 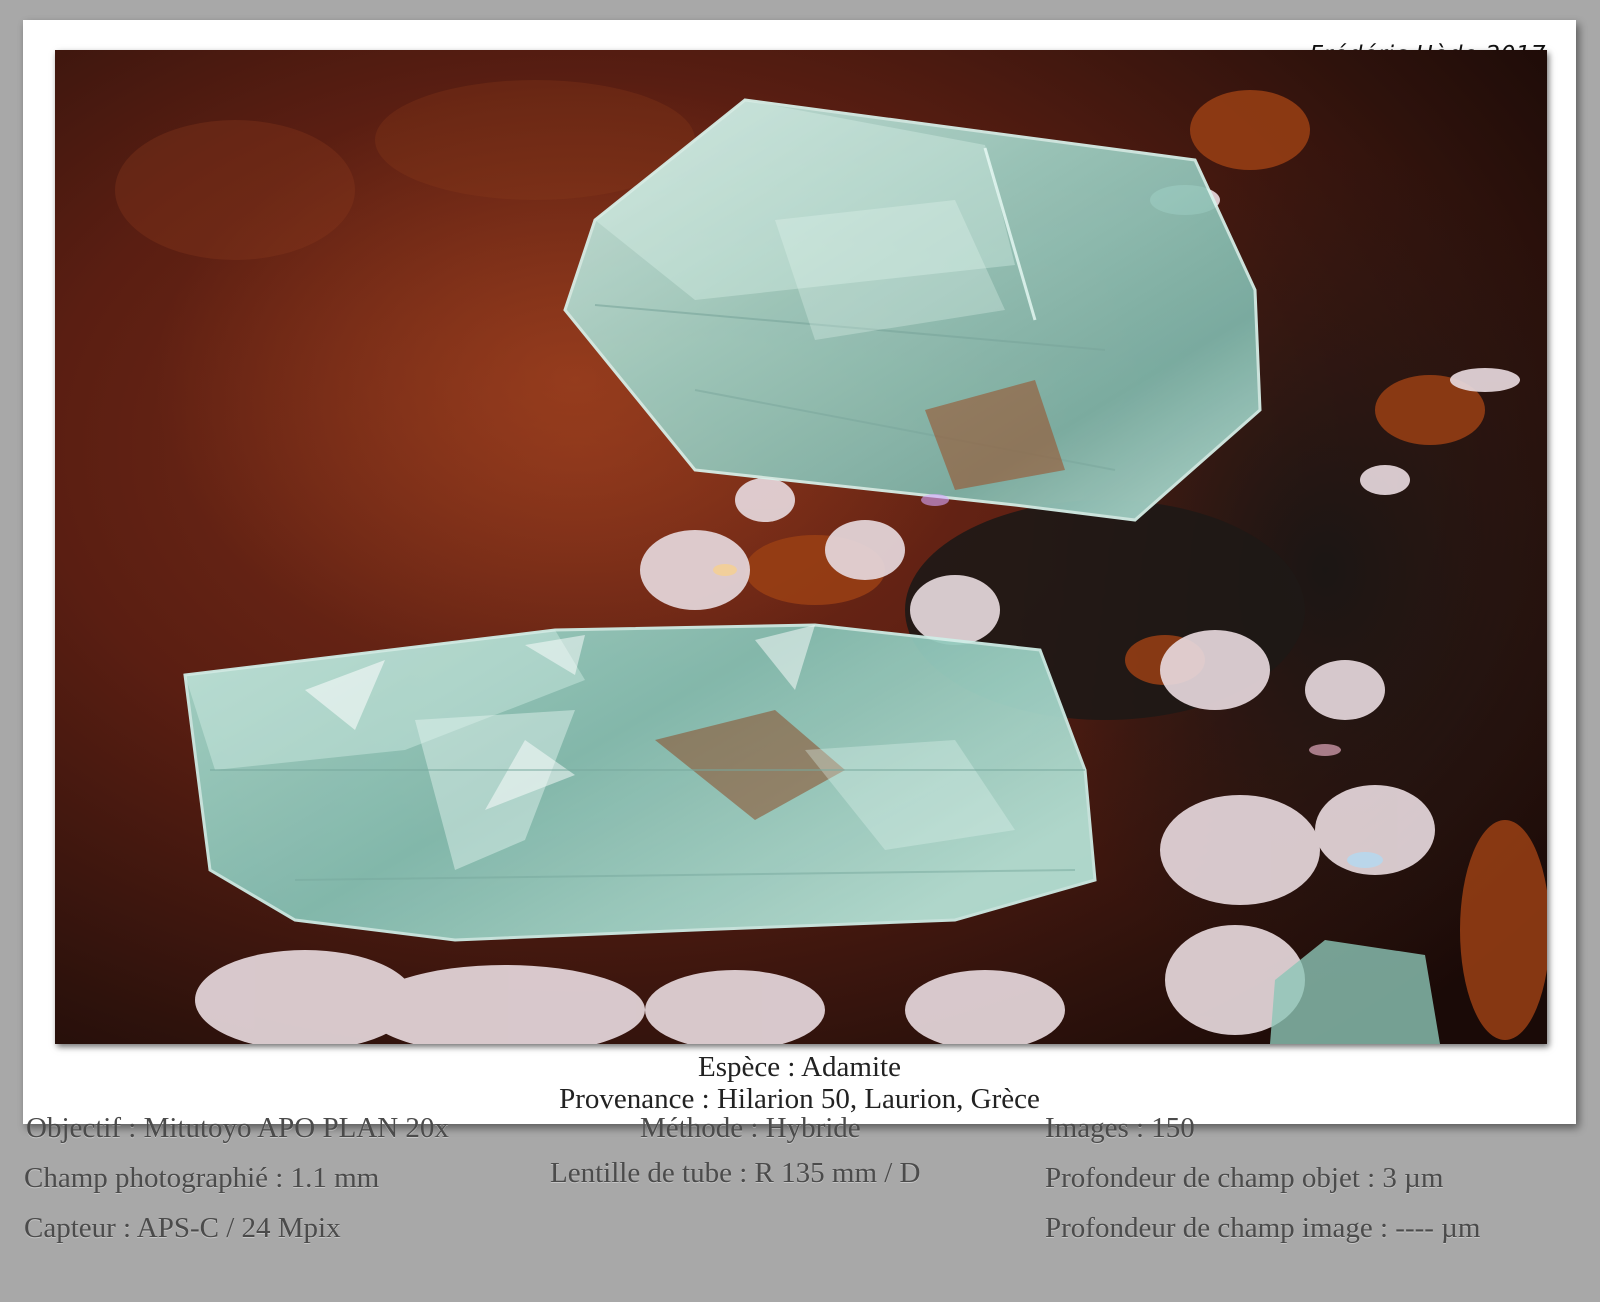 What do you see at coordinates (1263, 1228) in the screenshot?
I see `dof-image-label: Profondeur de champ image : ---- µm` at bounding box center [1263, 1228].